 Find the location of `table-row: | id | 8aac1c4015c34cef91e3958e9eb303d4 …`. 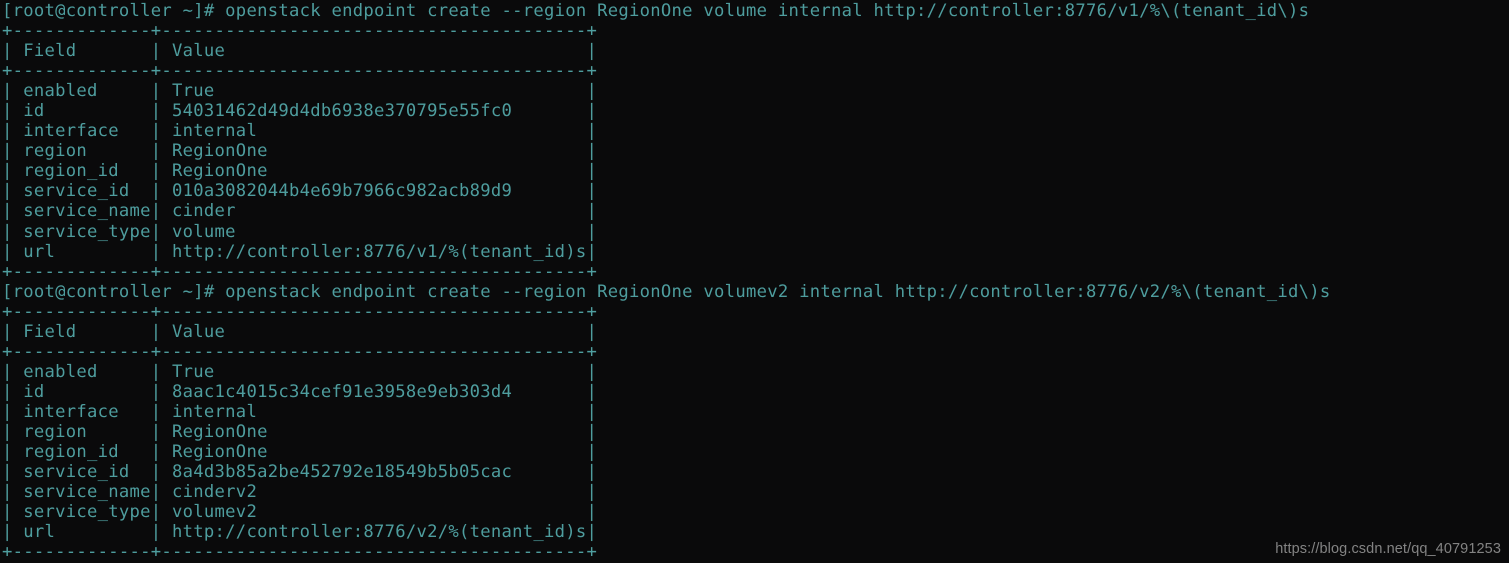

table-row: | id | 8aac1c4015c34cef91e3958e9eb303d4 … is located at coordinates (300, 391).